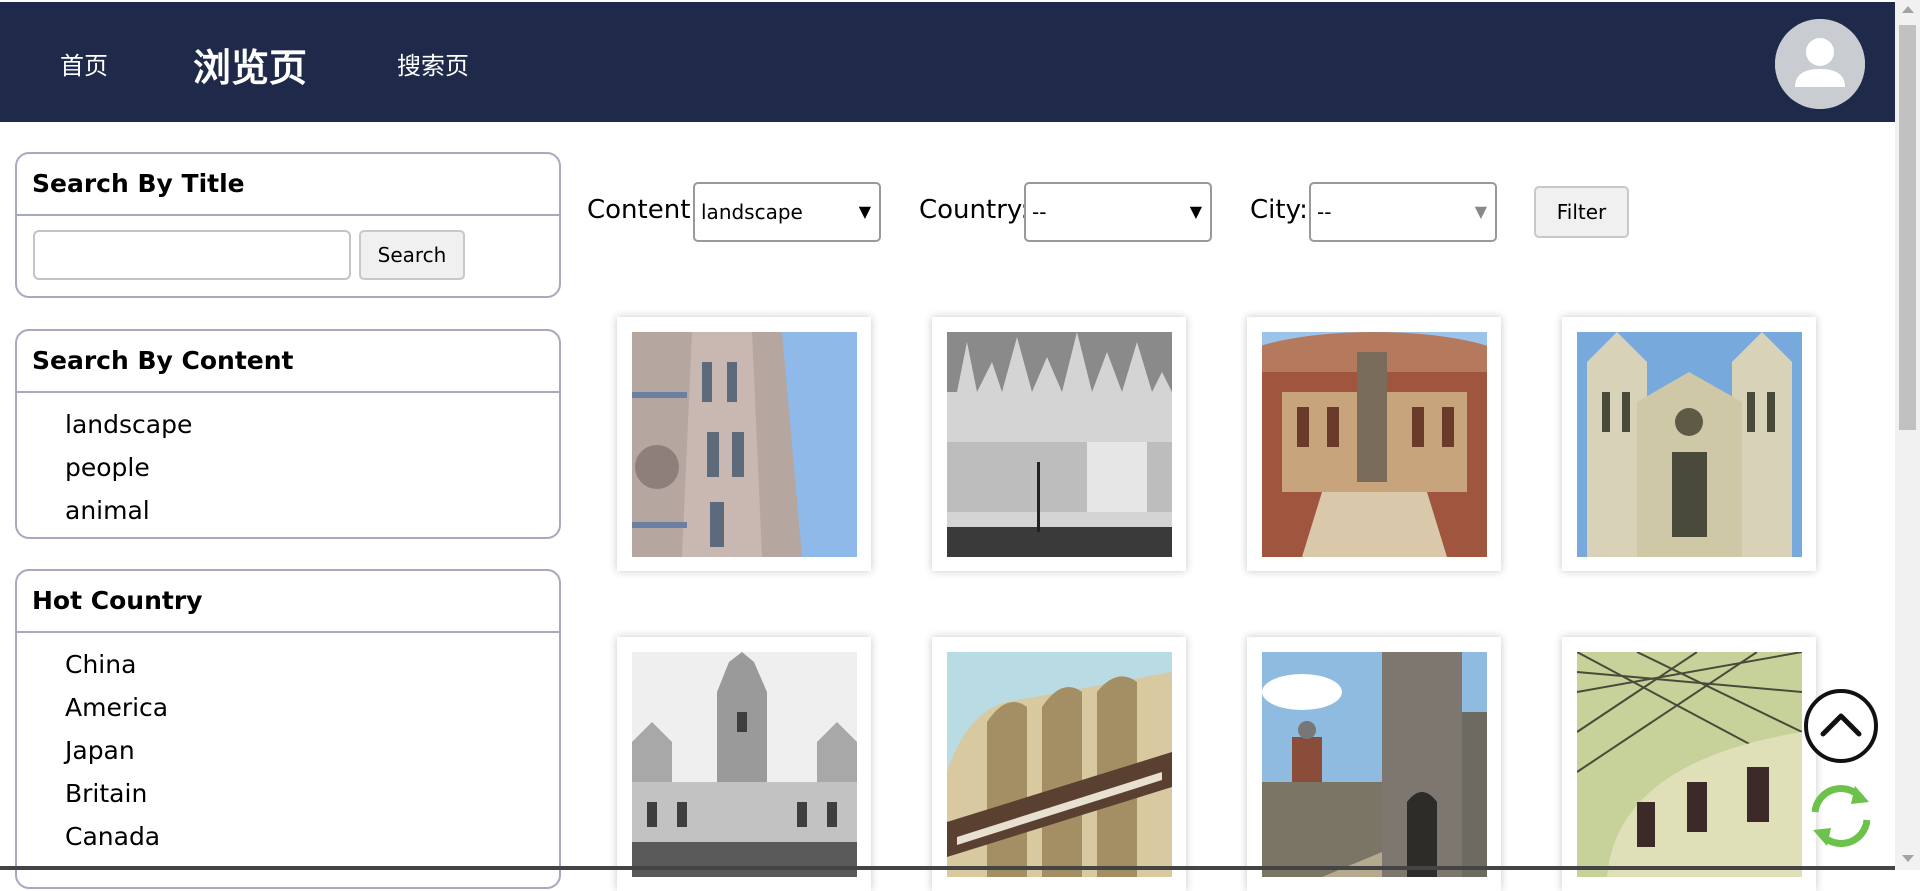  I want to click on gallery-image-rotunda, so click(1689, 764).